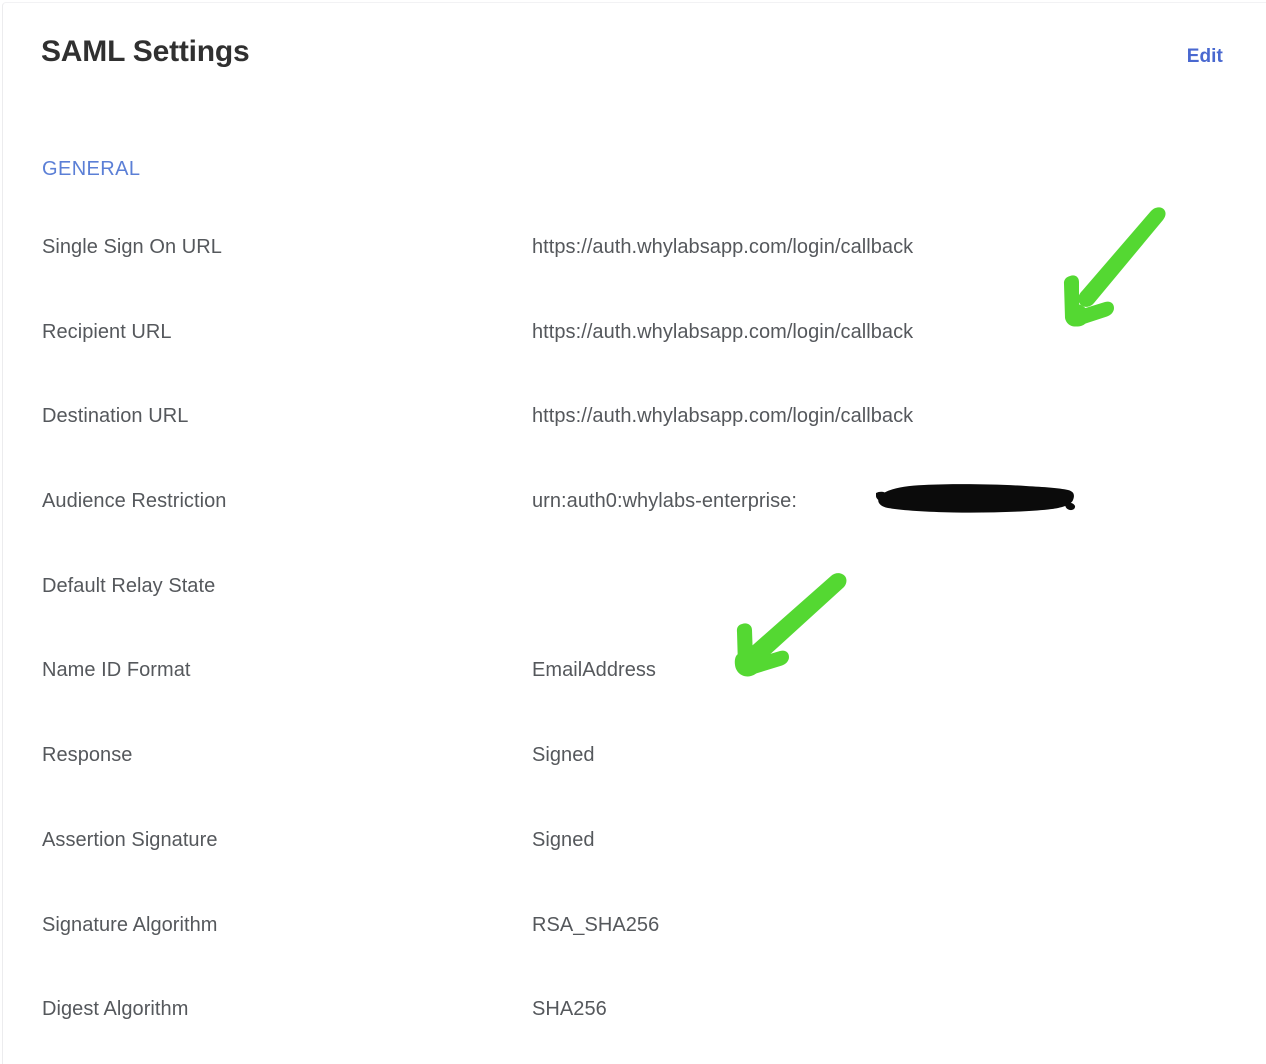  Describe the element at coordinates (134, 501) in the screenshot. I see `row-label-audience-restriction: Audience Restriction` at that location.